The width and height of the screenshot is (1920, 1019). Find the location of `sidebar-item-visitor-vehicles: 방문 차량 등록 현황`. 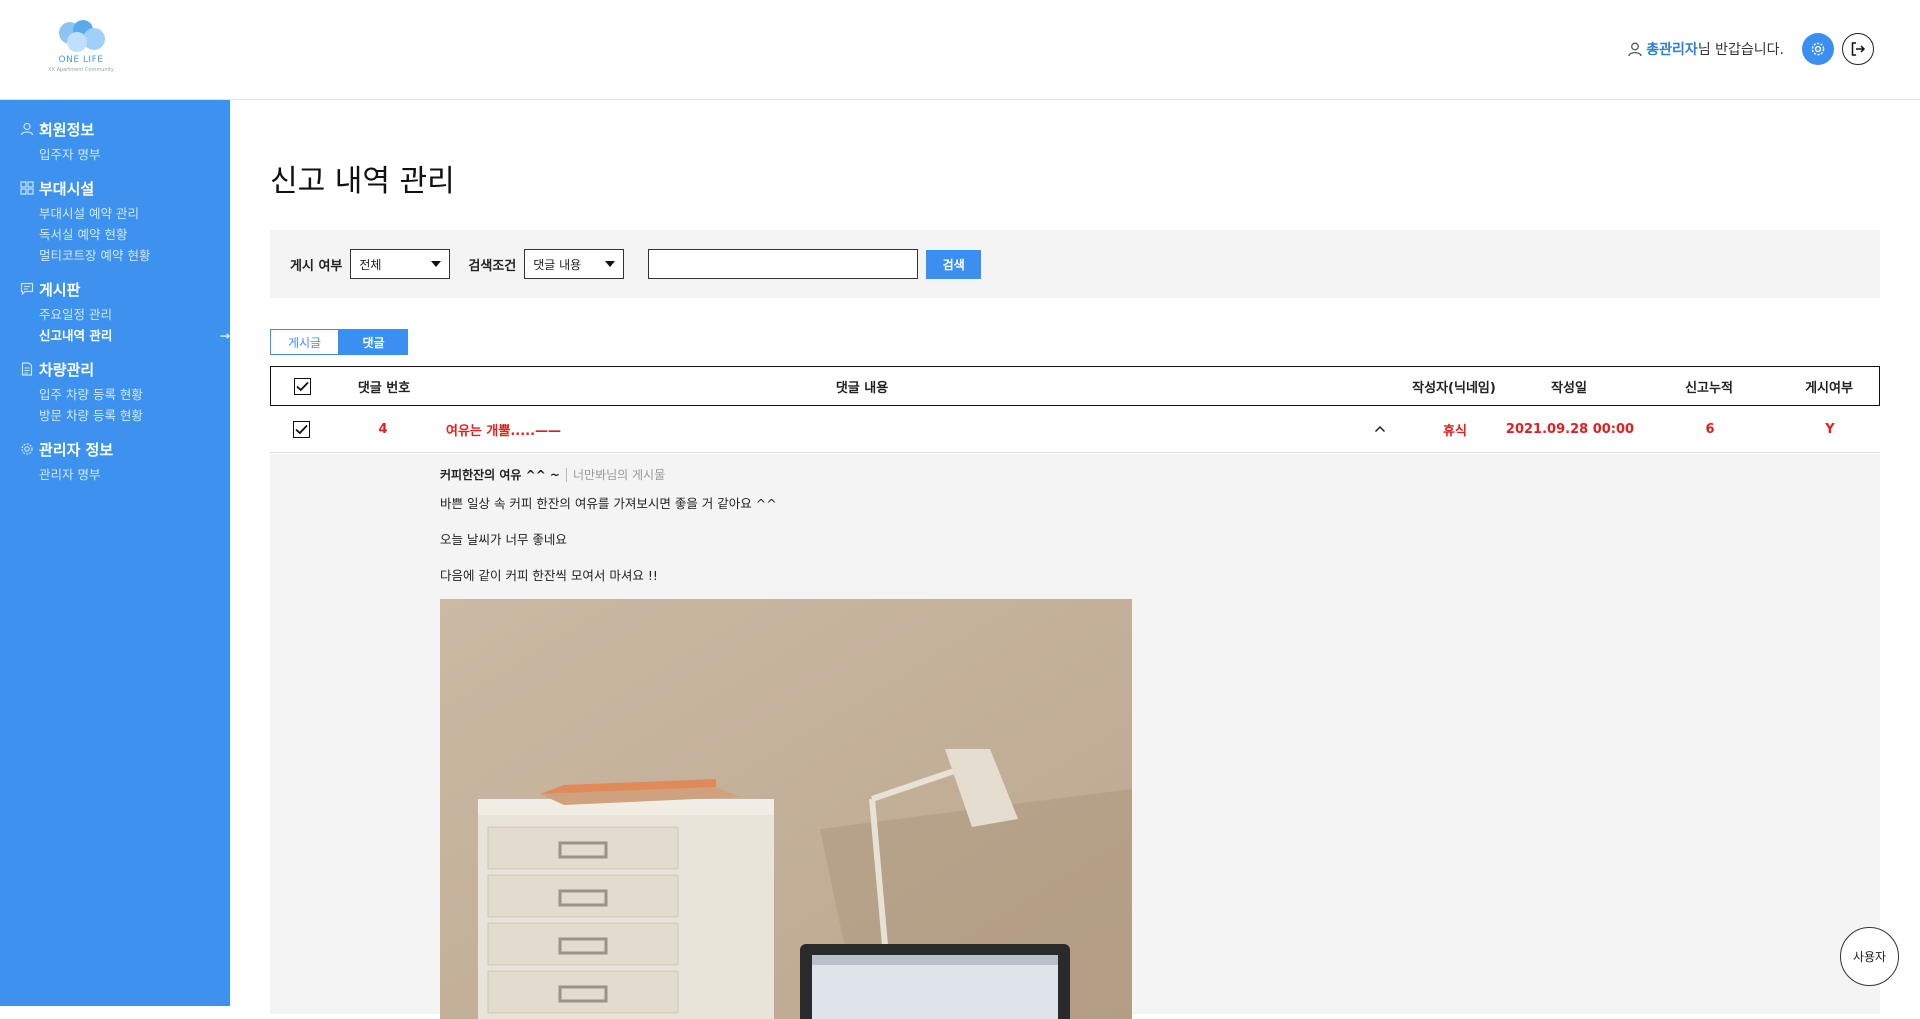

sidebar-item-visitor-vehicles: 방문 차량 등록 현황 is located at coordinates (134, 415).